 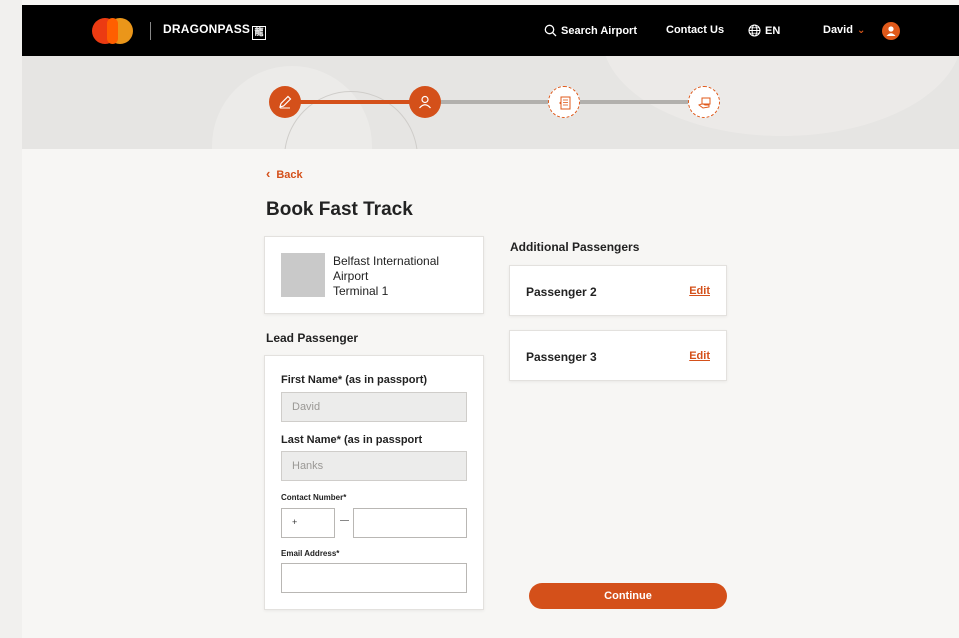 I want to click on step-passenger, so click(x=425, y=102).